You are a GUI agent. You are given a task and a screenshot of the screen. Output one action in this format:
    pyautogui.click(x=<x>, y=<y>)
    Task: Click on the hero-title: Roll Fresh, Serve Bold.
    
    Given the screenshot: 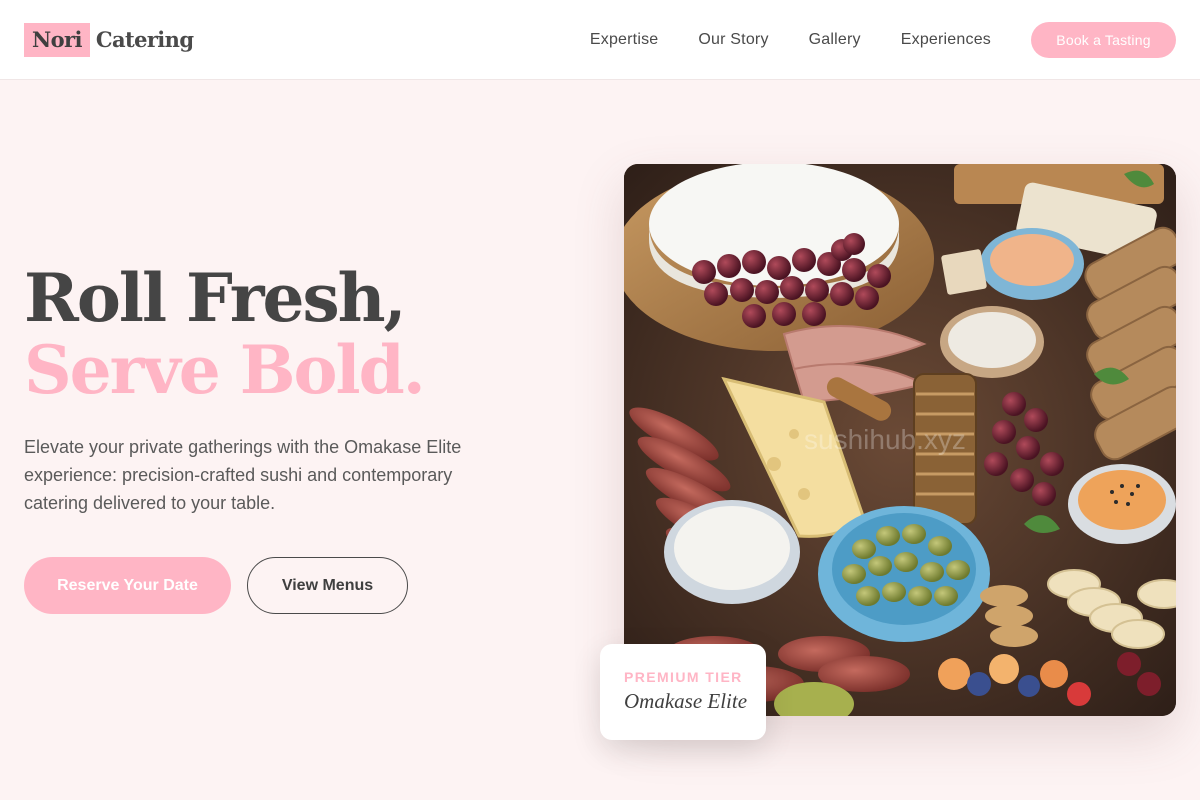 What is the action you would take?
    pyautogui.click(x=225, y=334)
    